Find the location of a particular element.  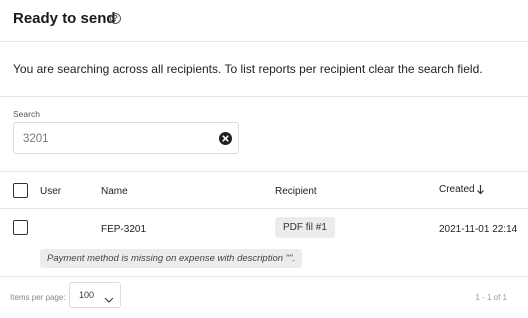

help-circle-icon: ? is located at coordinates (115, 18).